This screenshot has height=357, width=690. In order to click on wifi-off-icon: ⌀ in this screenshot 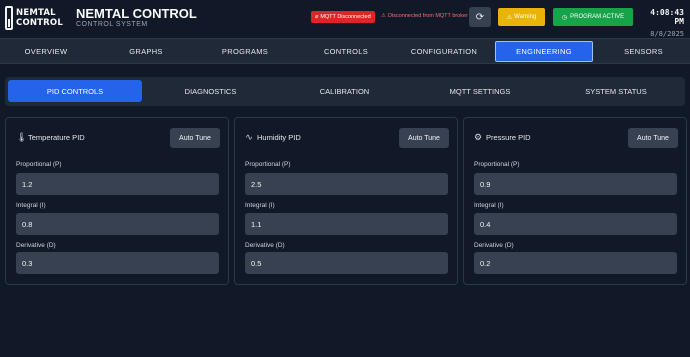, I will do `click(317, 17)`.